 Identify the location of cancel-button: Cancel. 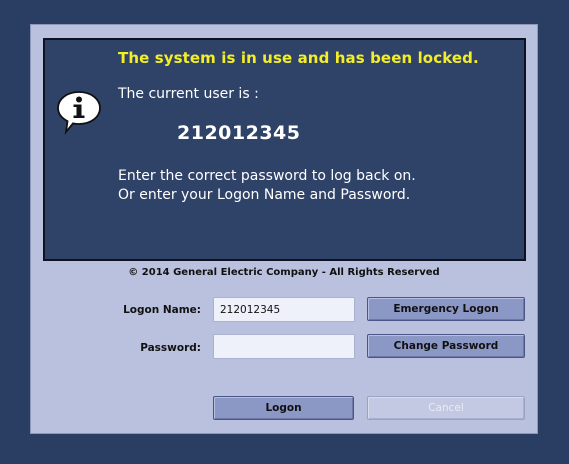
(446, 408).